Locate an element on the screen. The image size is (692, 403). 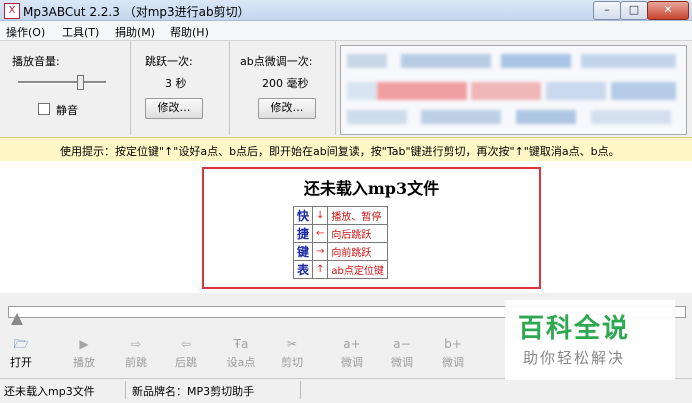
cut-button: ✂ 剪切 is located at coordinates (292, 354).